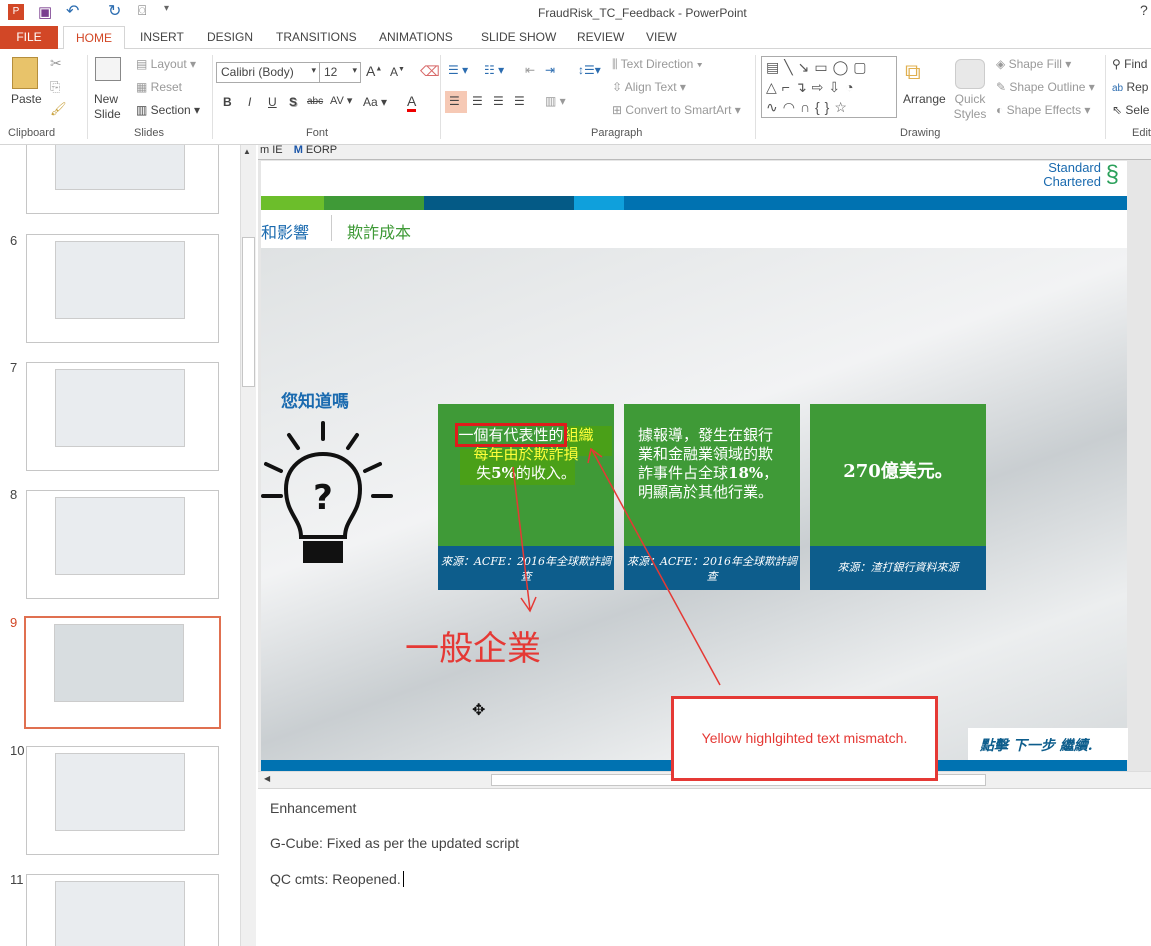  What do you see at coordinates (16, 12) in the screenshot?
I see `powerpoint-logo-icon: P` at bounding box center [16, 12].